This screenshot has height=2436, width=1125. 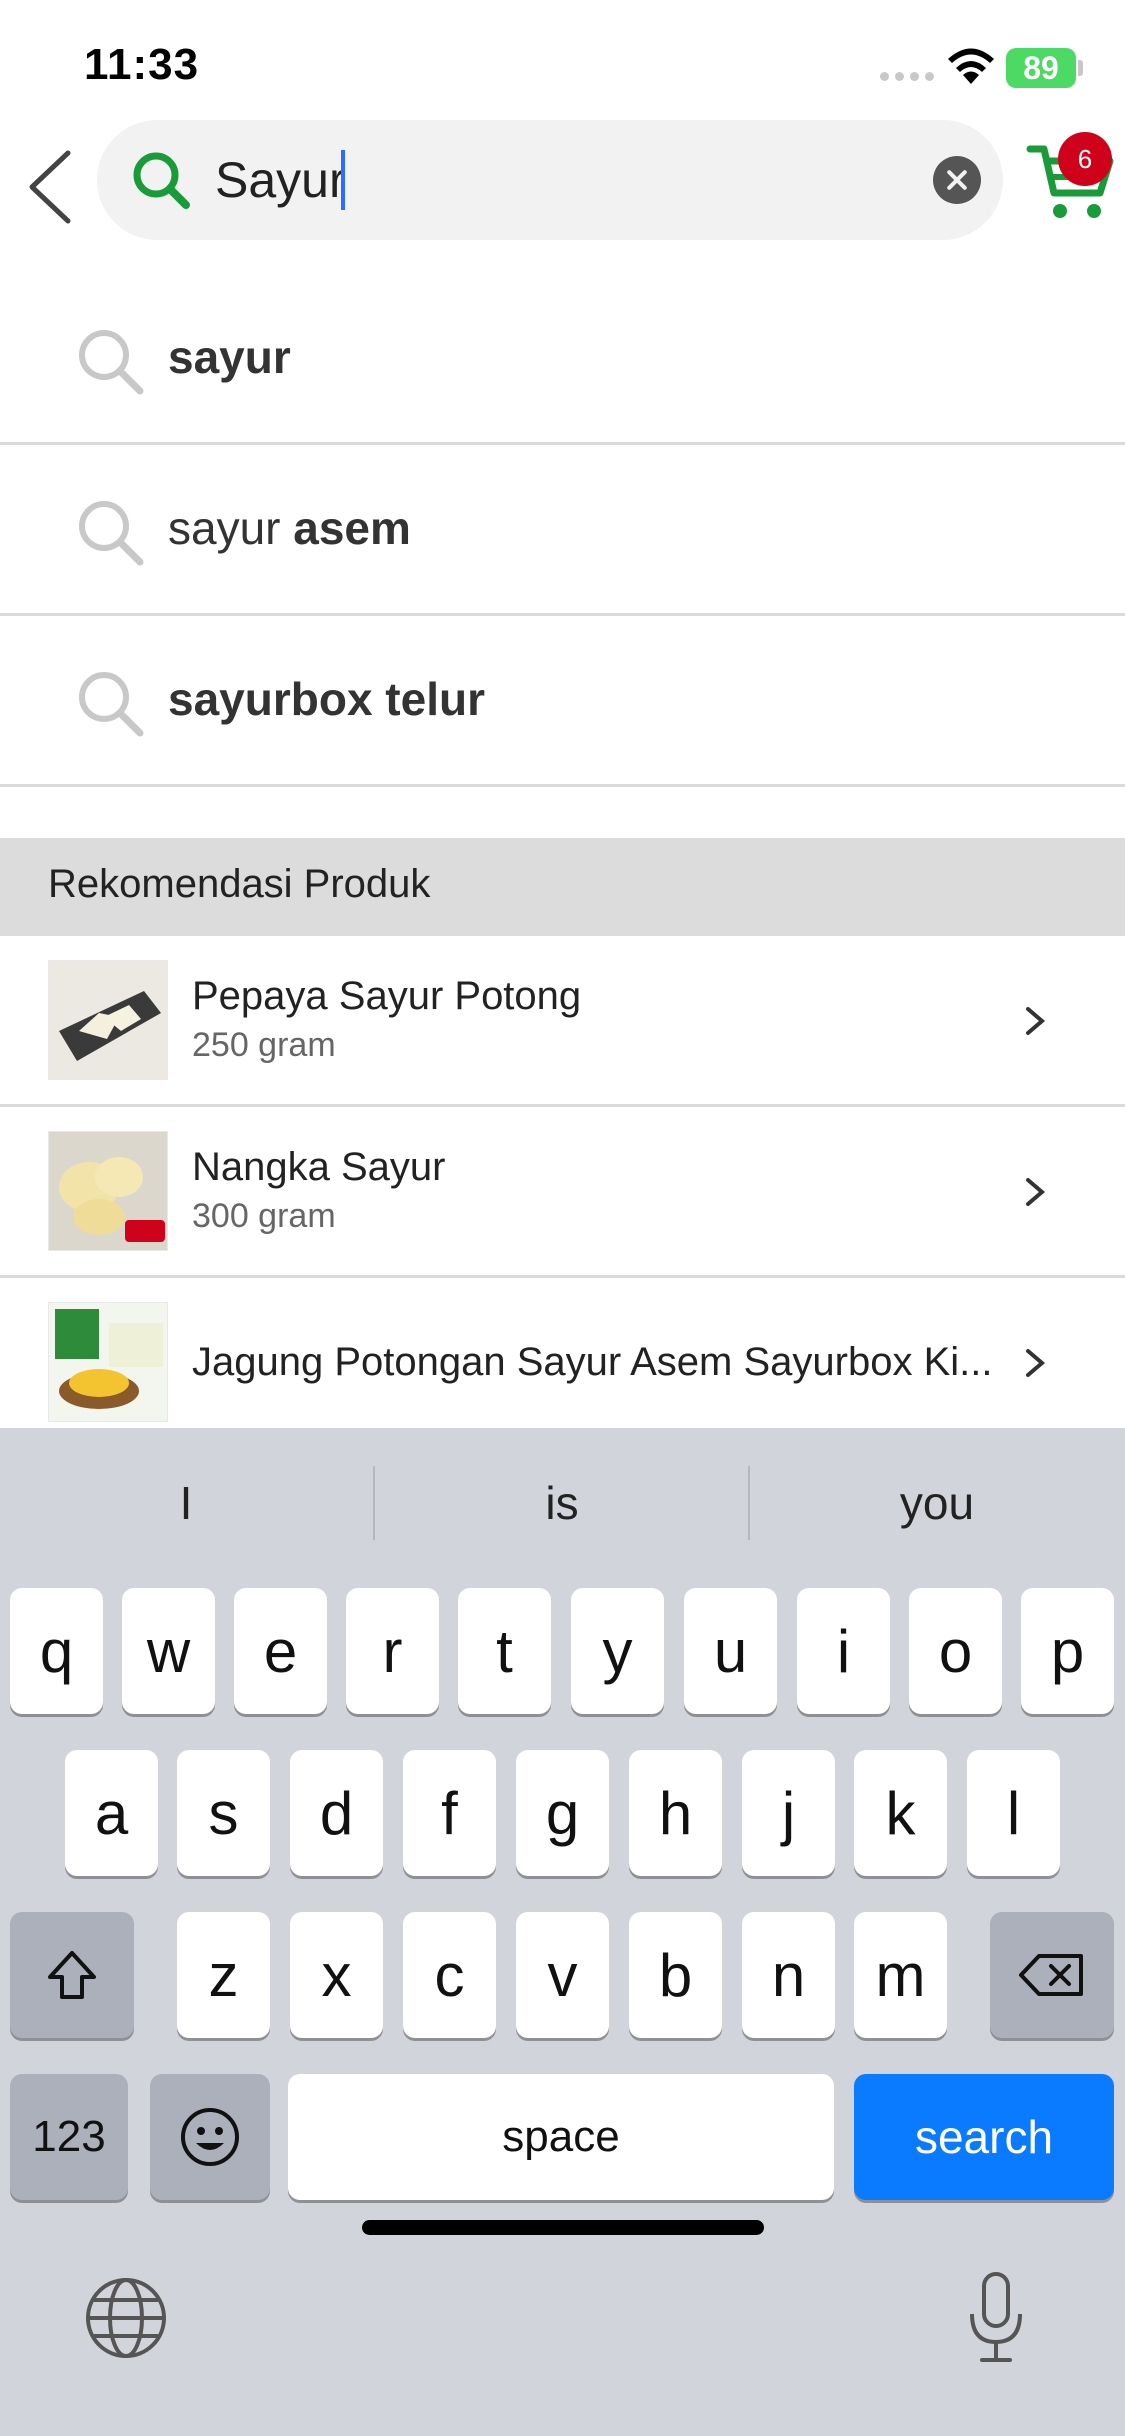 What do you see at coordinates (186, 1503) in the screenshot?
I see `prediction-item: I` at bounding box center [186, 1503].